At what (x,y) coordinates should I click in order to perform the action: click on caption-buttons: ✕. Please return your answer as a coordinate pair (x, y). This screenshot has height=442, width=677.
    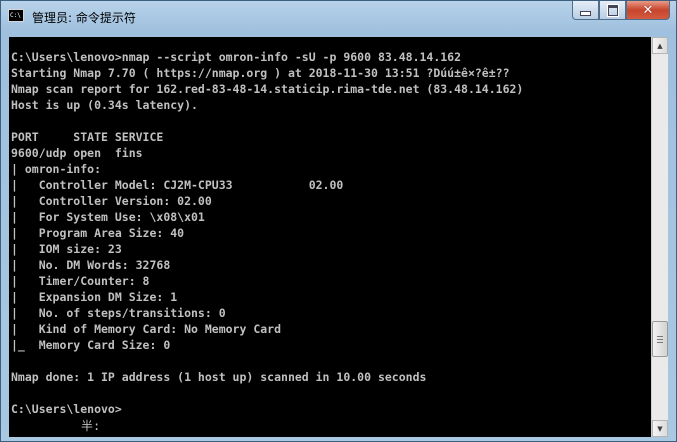
    Looking at the image, I should click on (621, 11).